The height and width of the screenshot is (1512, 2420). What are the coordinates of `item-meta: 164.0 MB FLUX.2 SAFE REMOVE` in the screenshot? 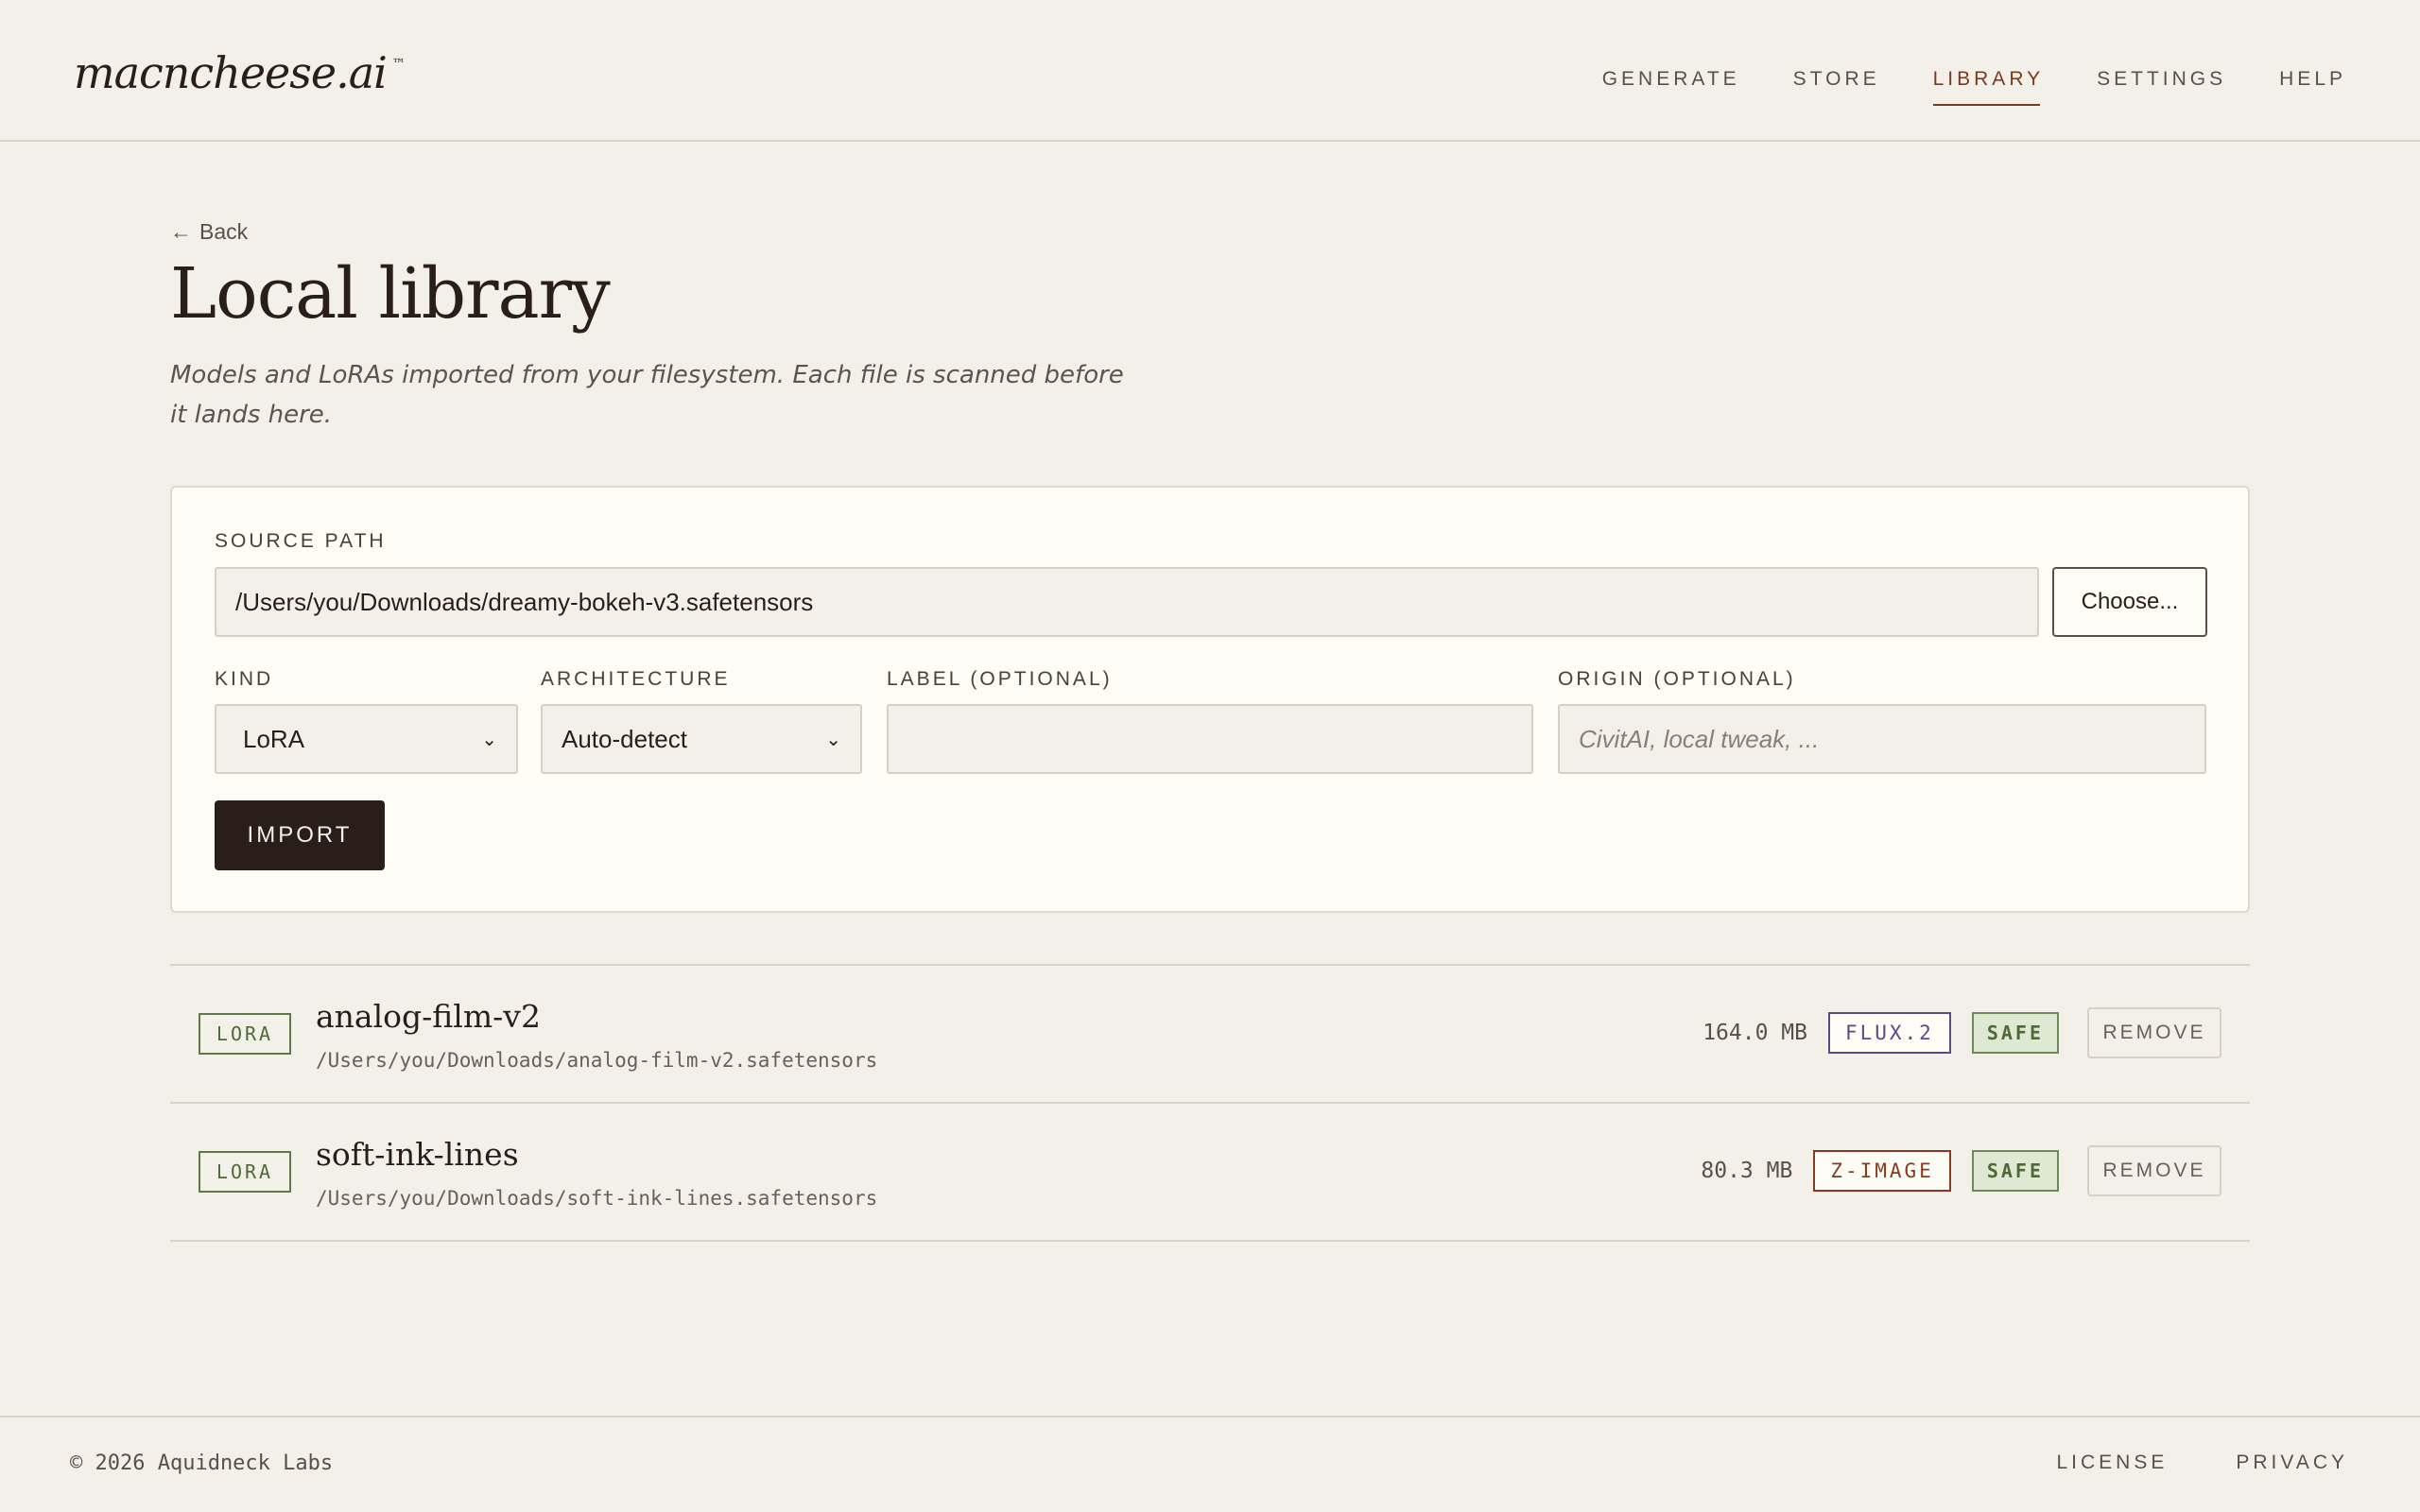 It's located at (1962, 1032).